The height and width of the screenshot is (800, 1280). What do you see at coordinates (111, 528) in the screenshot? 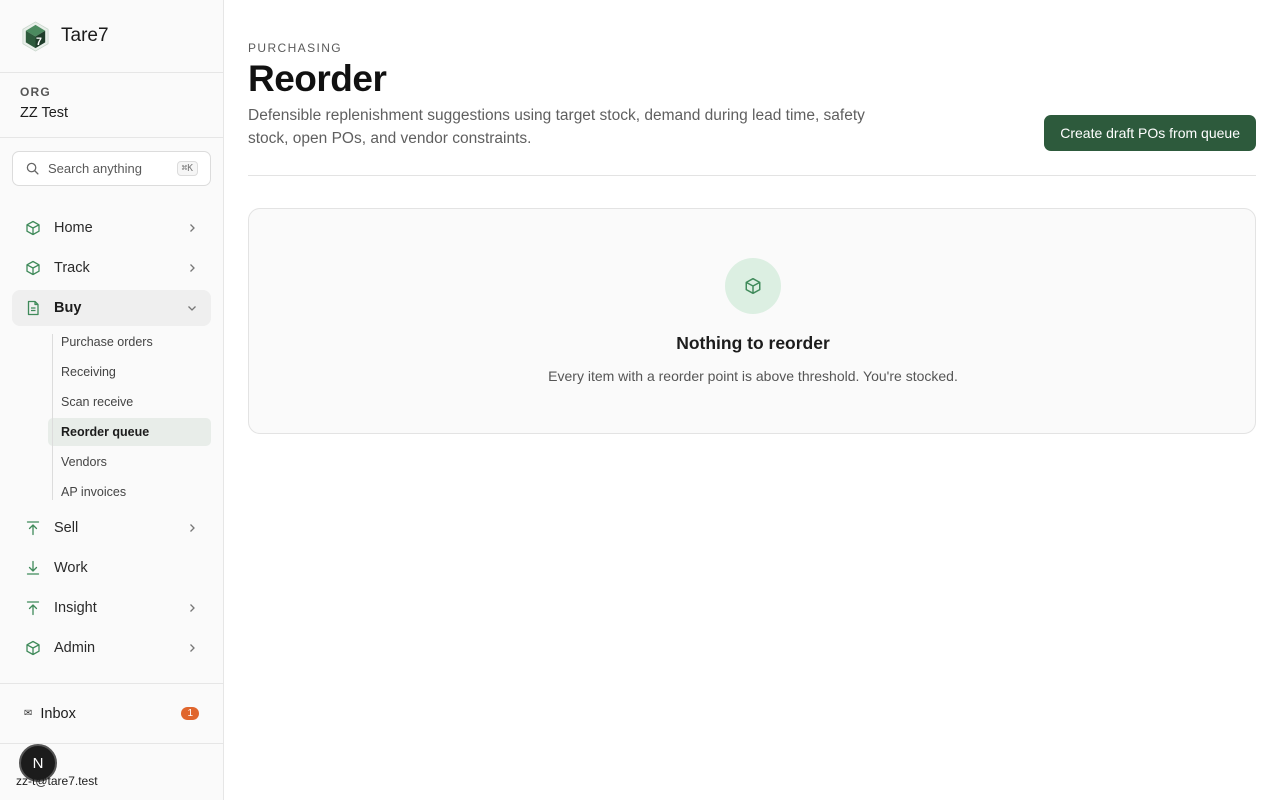
I see `sidebar-item-sell: Sell` at bounding box center [111, 528].